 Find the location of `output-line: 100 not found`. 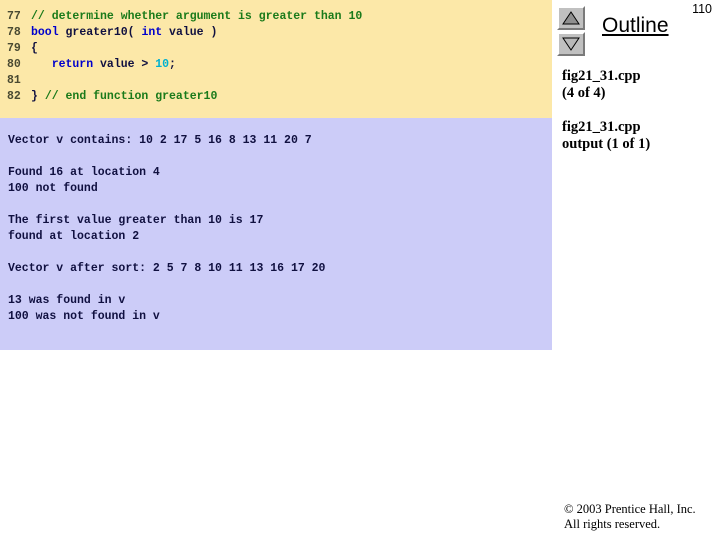

output-line: 100 not found is located at coordinates (53, 188).